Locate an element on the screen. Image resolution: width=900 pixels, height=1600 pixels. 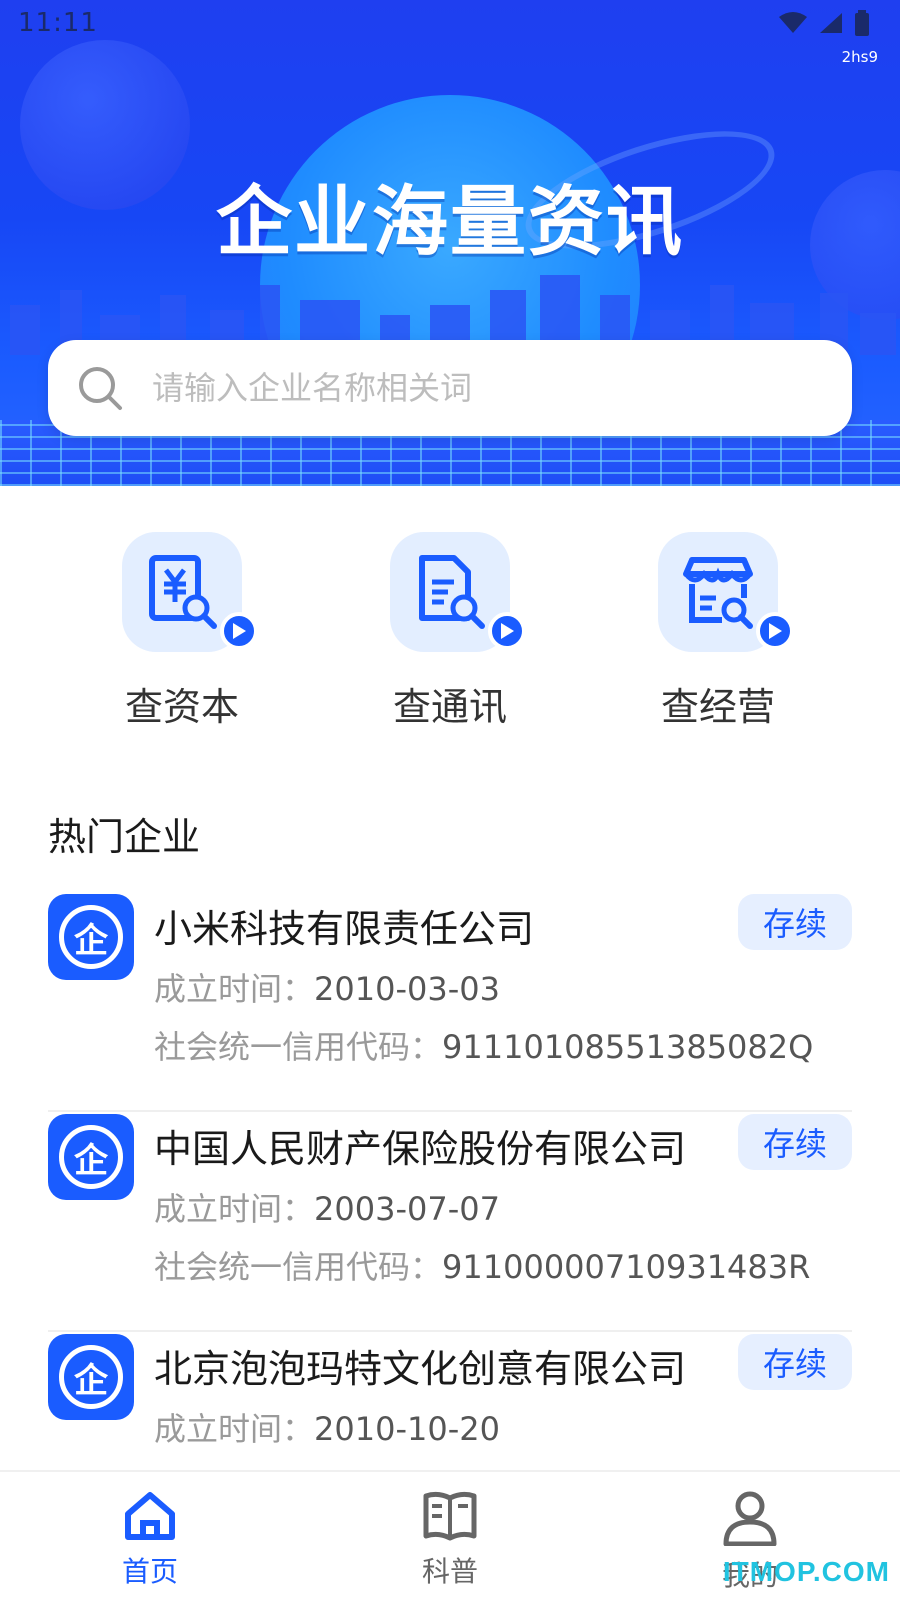
quick-action-capital: 查资本 is located at coordinates (182, 631).